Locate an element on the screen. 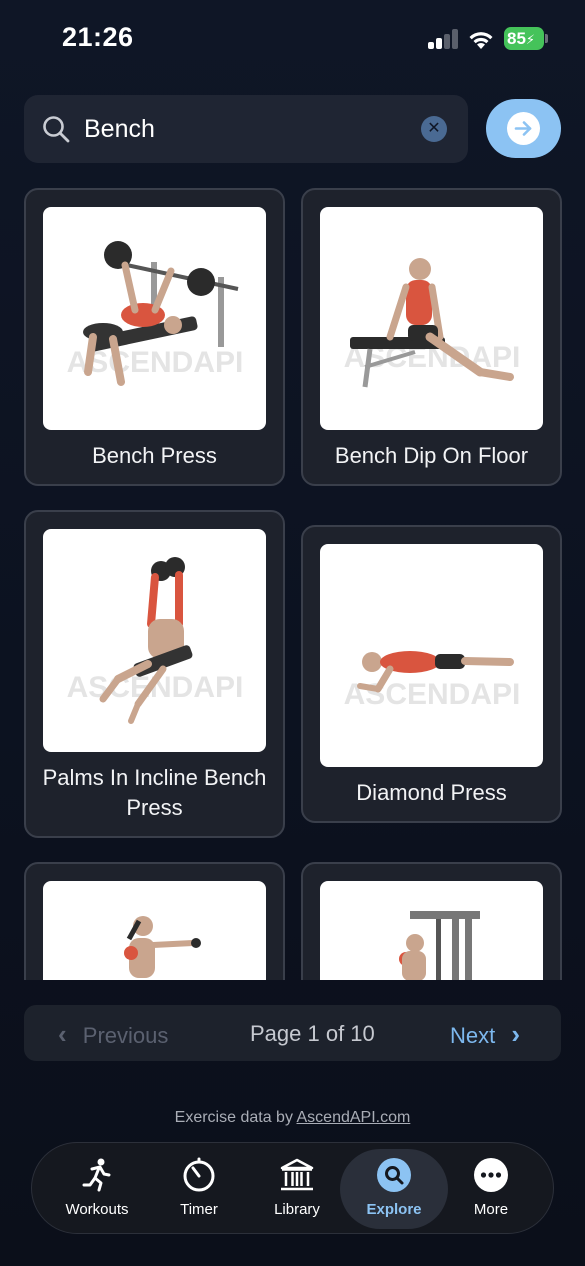  incline-press-illustration: ASCENDAPI is located at coordinates (154, 640).